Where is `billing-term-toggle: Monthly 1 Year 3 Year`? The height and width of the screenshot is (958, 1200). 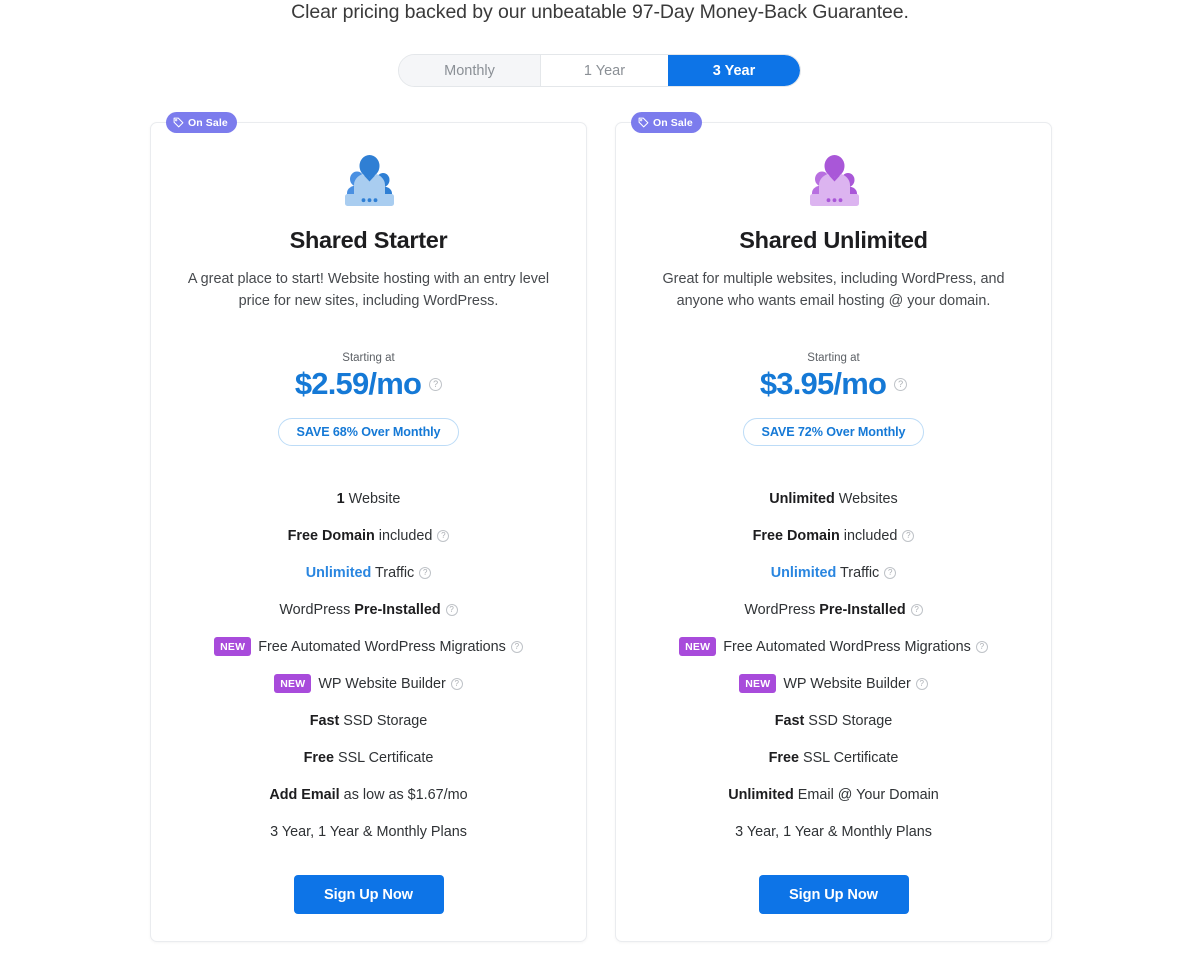
billing-term-toggle: Monthly 1 Year 3 Year is located at coordinates (599, 70).